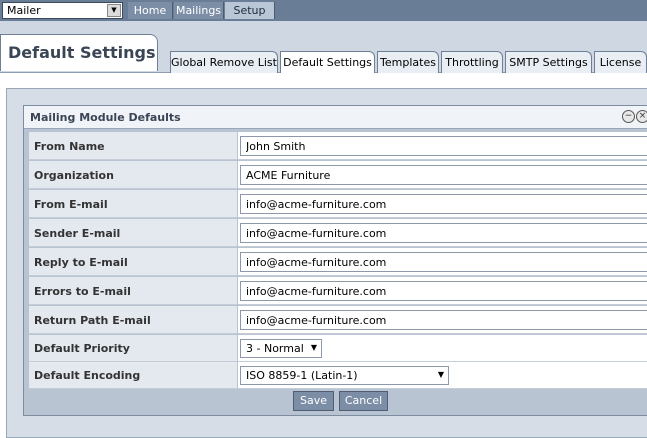 The image size is (647, 438). I want to click on tab-throttling: Throttling, so click(472, 62).